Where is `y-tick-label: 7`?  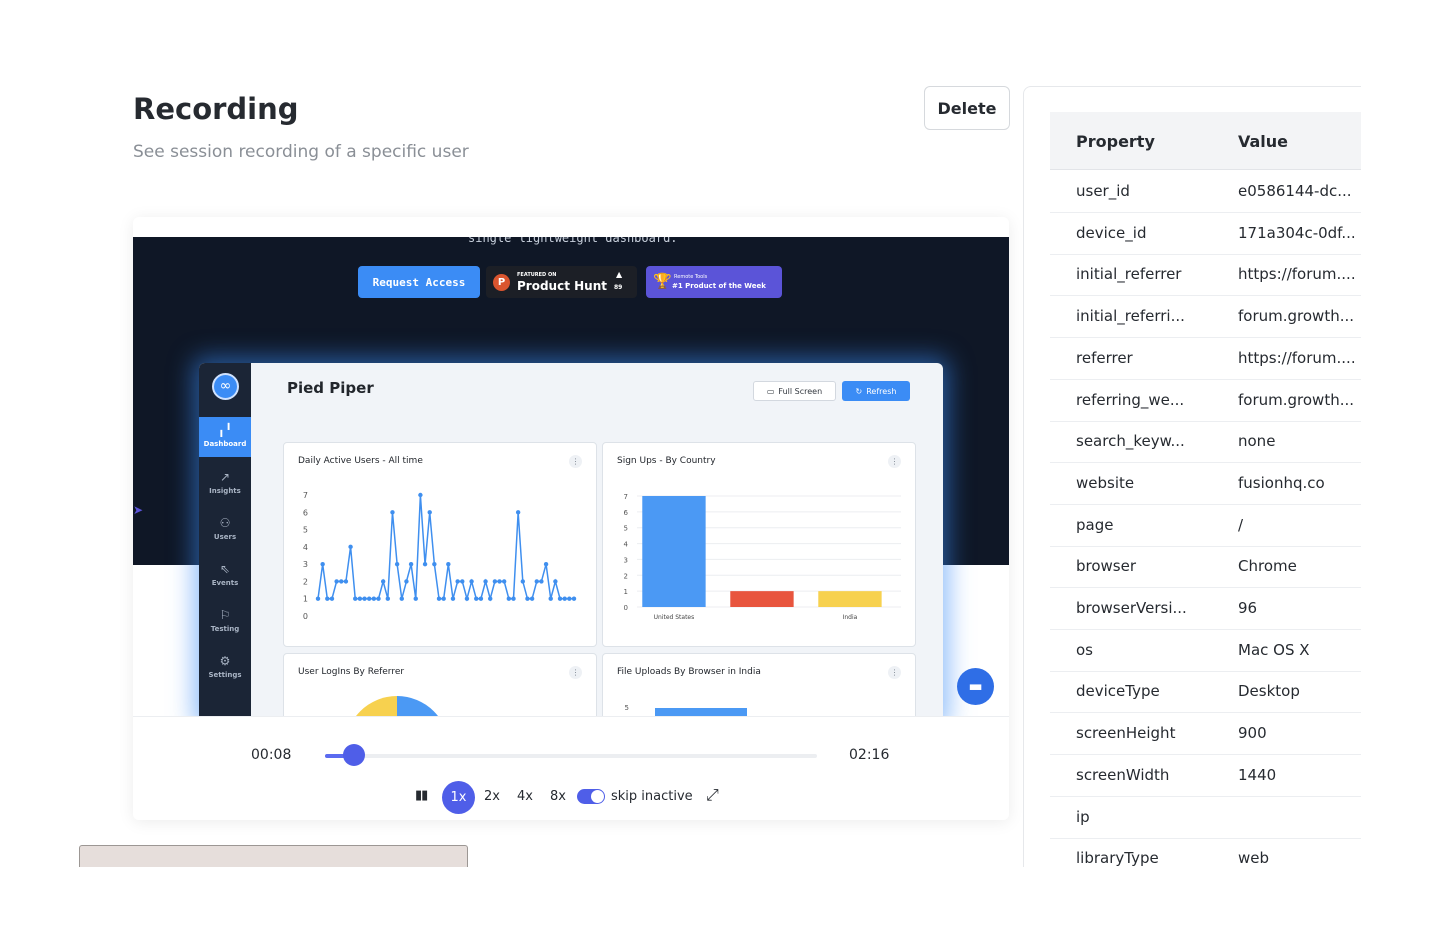 y-tick-label: 7 is located at coordinates (305, 495).